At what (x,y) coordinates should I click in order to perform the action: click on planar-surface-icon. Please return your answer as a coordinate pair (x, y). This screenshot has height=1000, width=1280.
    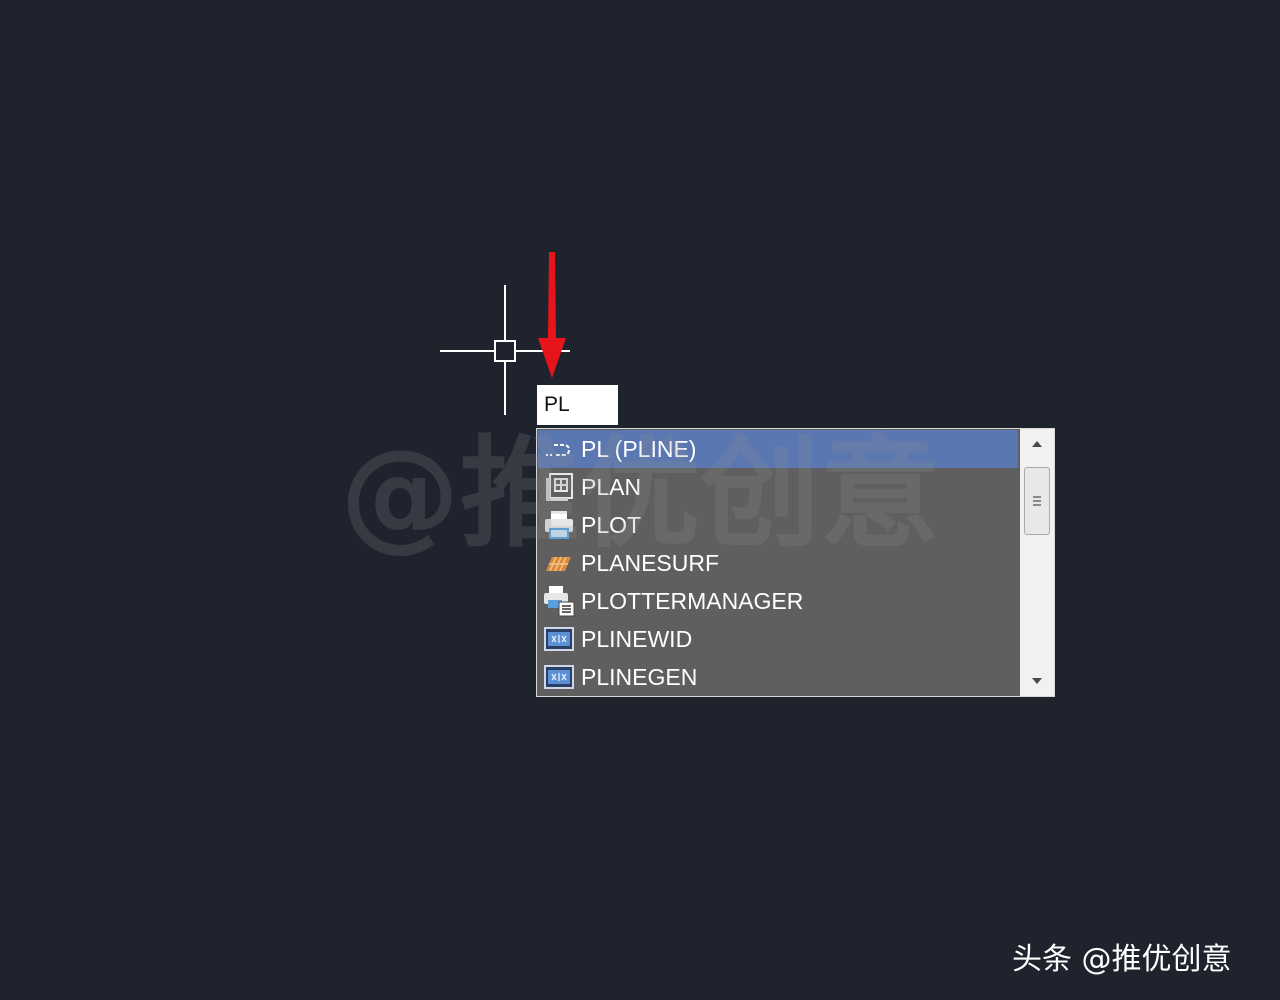
    Looking at the image, I should click on (558, 564).